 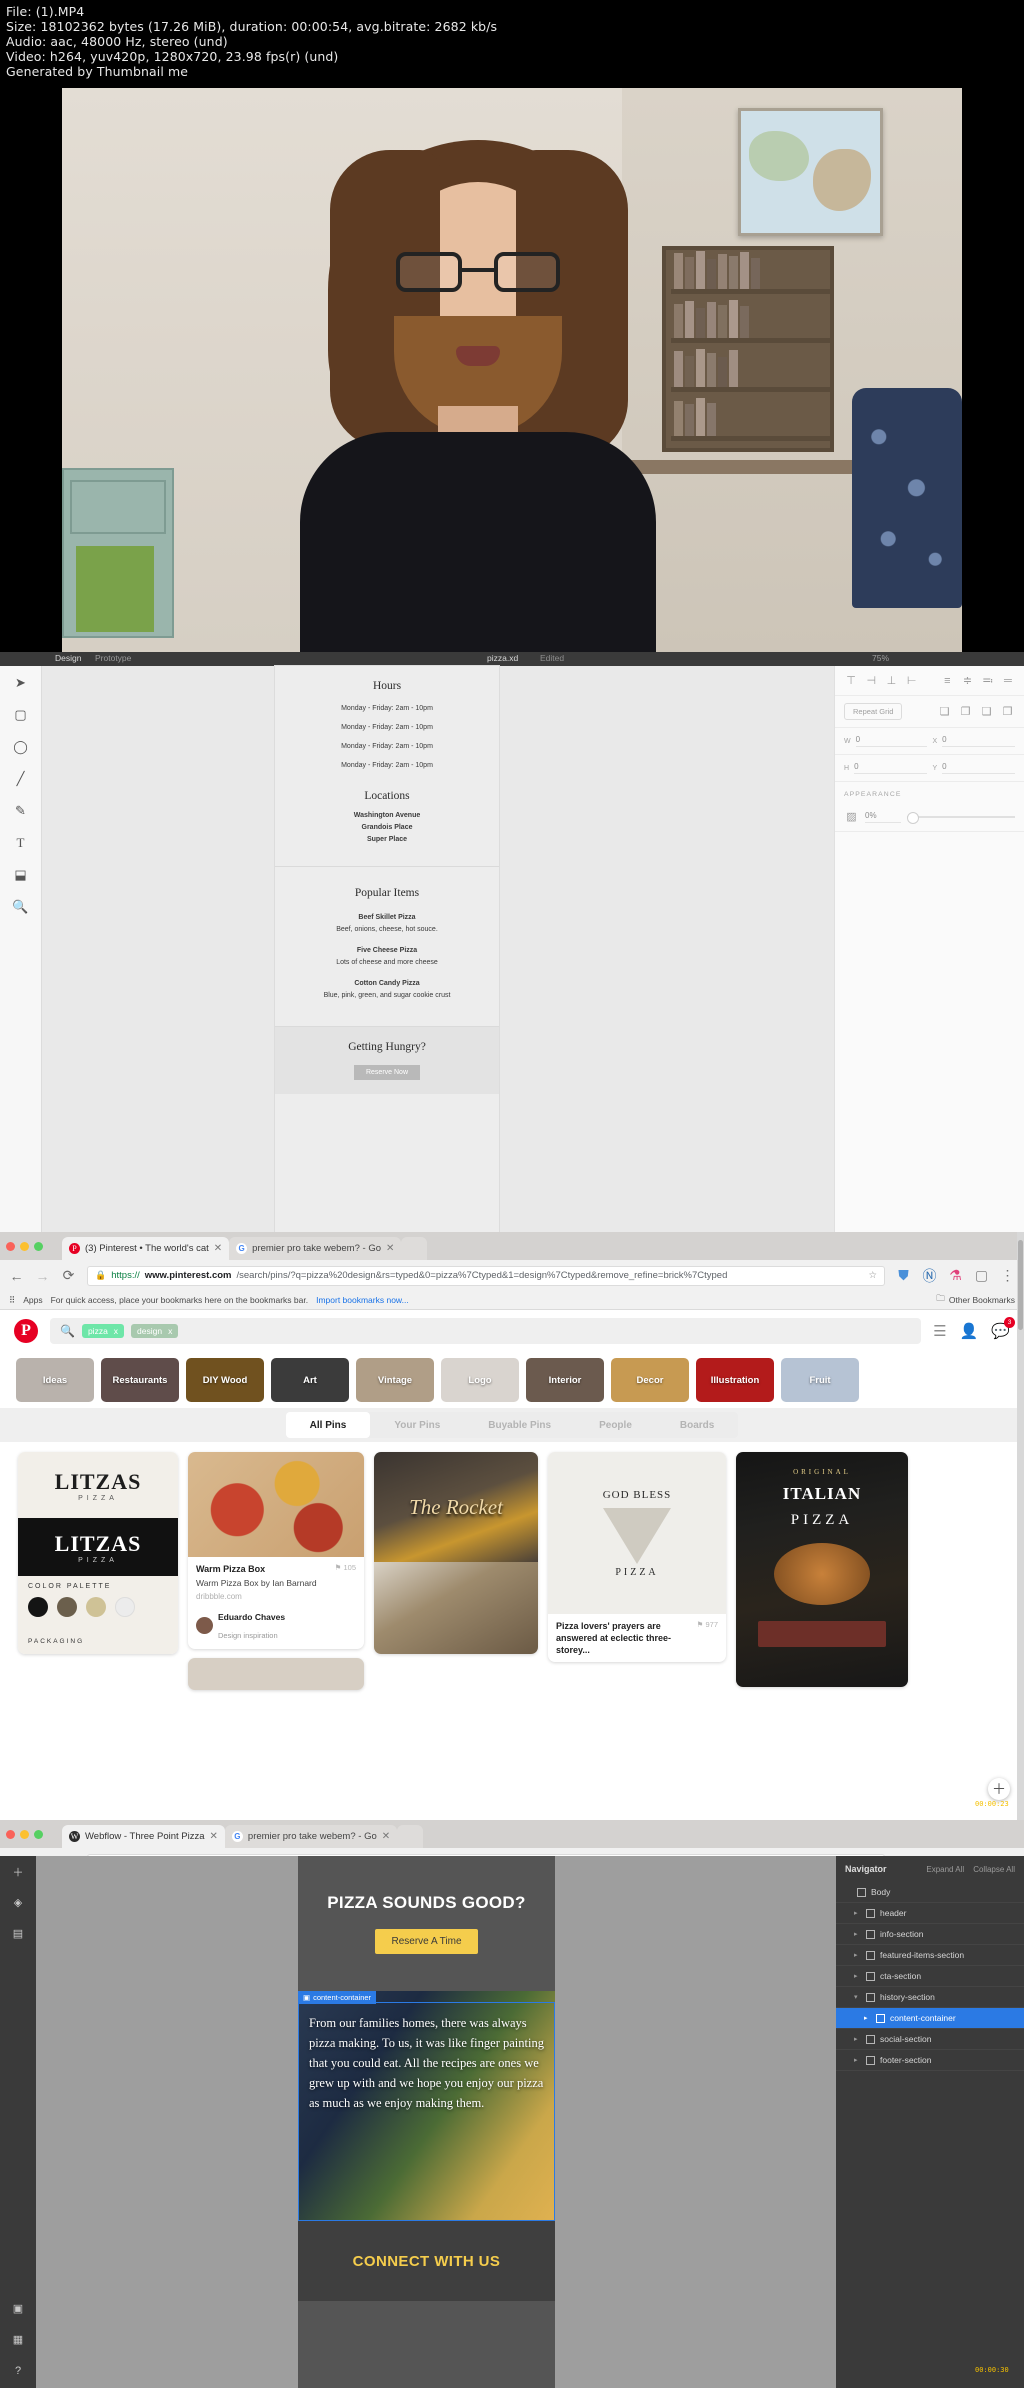 What do you see at coordinates (978, 741) in the screenshot?
I see `x-value: 0` at bounding box center [978, 741].